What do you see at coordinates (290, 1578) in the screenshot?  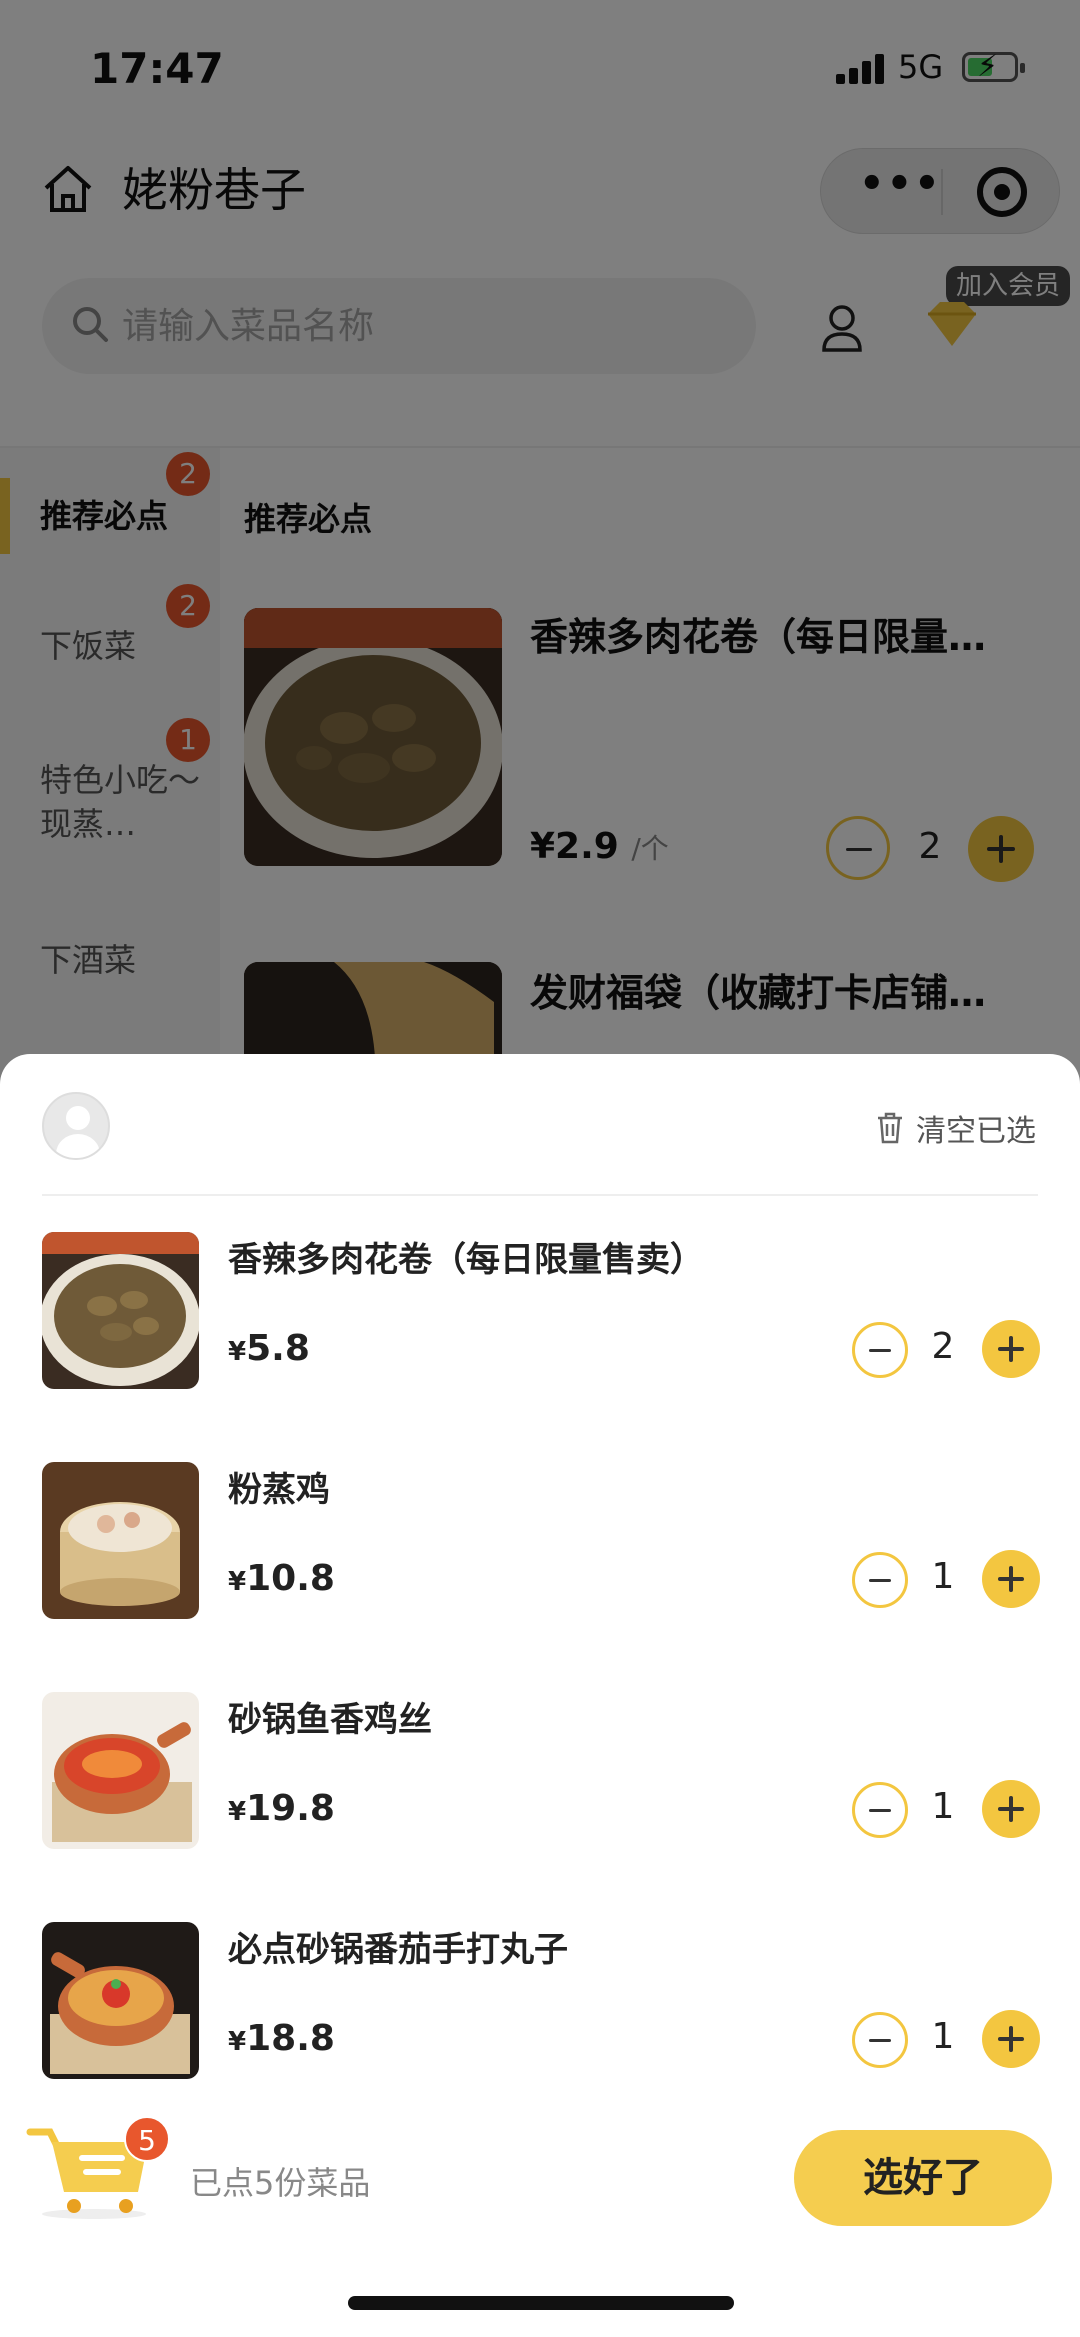 I see `cart-item-price-value: 10.8` at bounding box center [290, 1578].